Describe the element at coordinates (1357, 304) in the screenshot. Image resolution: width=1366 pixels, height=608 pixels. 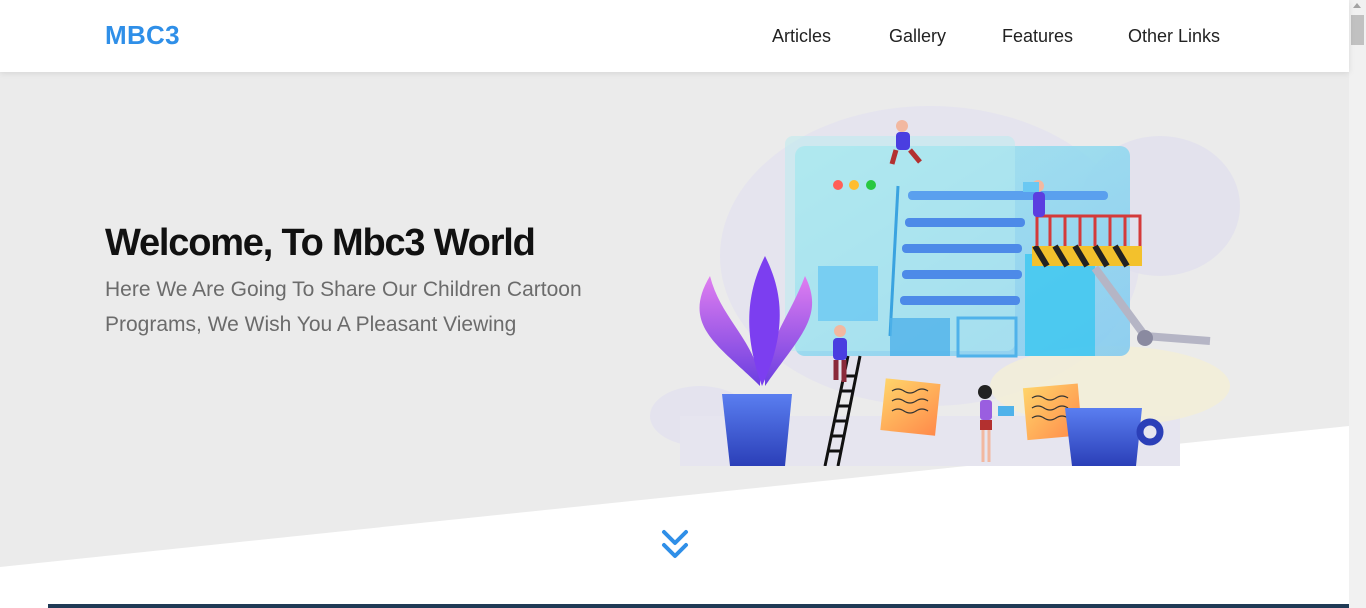
I see `page-scrollbar` at that location.